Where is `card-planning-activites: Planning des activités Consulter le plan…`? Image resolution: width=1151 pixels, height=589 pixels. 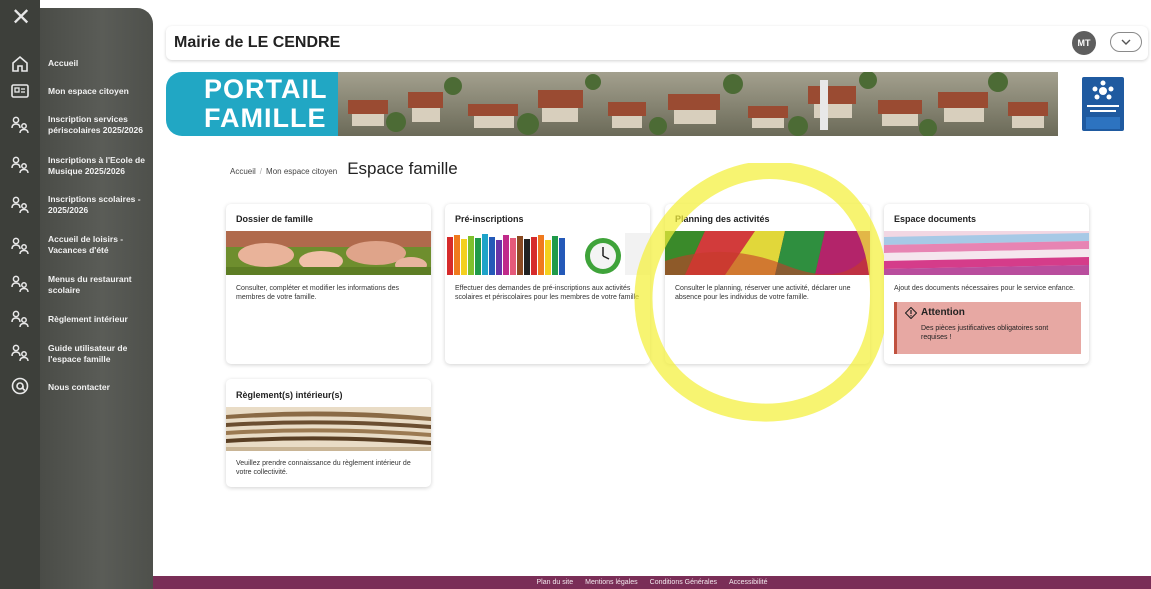
card-planning-activites: Planning des activités Consulter le plan… is located at coordinates (767, 284).